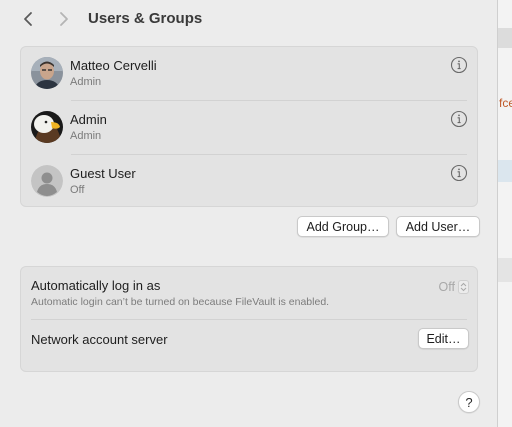  I want to click on up-down-chevron-icon, so click(463, 287).